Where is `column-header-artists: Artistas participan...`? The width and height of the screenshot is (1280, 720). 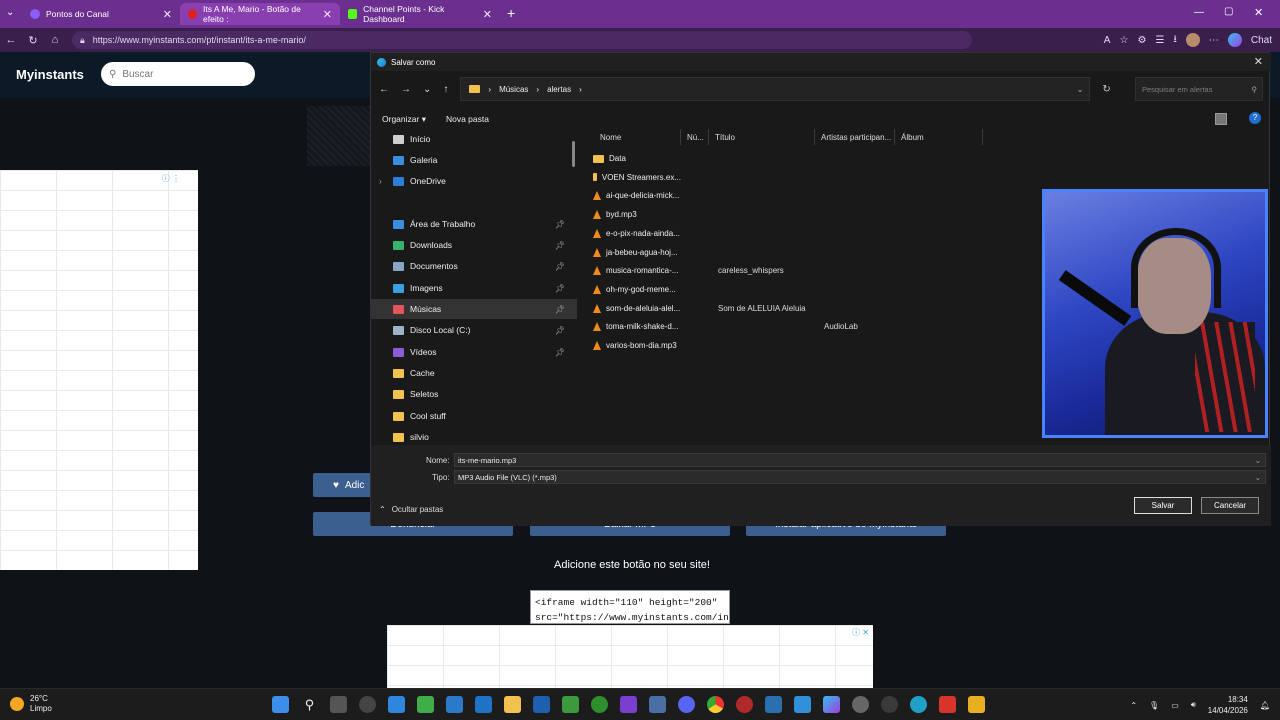 column-header-artists: Artistas participan... is located at coordinates (855, 137).